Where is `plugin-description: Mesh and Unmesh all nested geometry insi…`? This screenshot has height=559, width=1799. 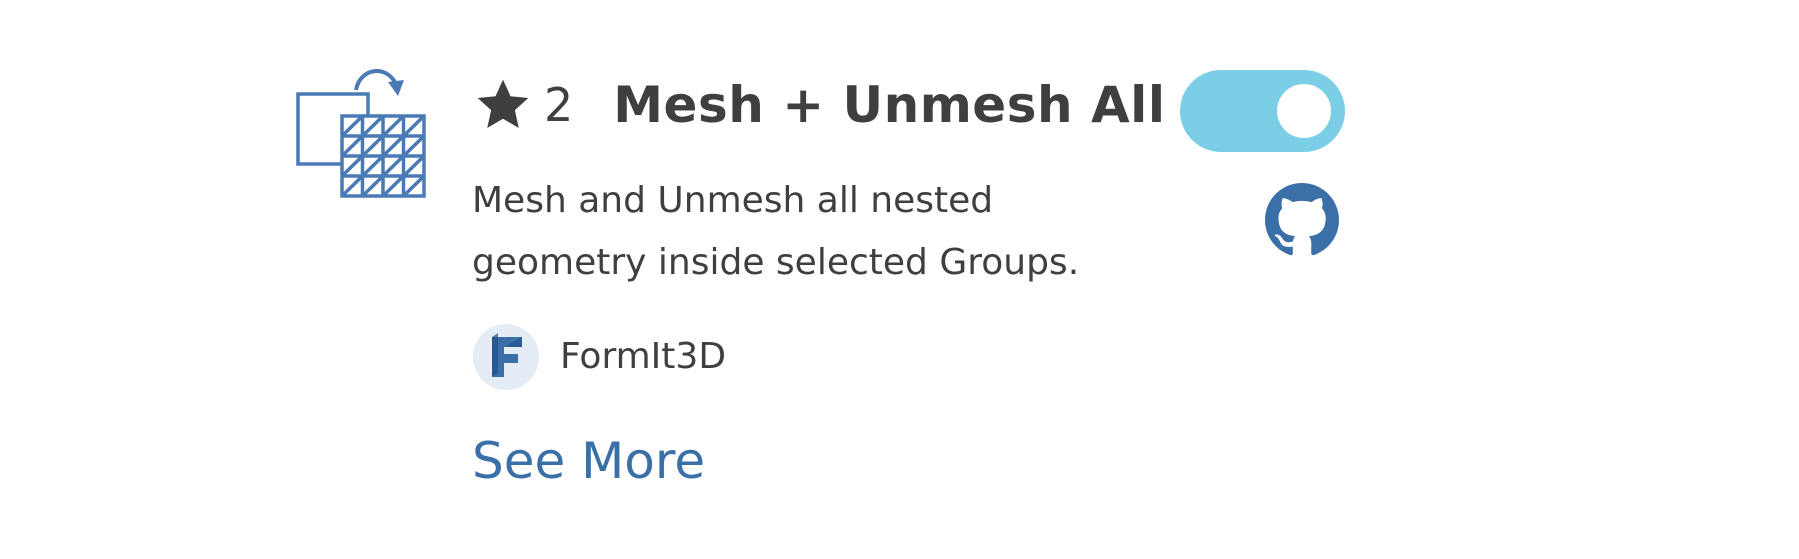
plugin-description: Mesh and Unmesh all nested geometry insi… is located at coordinates (776, 231).